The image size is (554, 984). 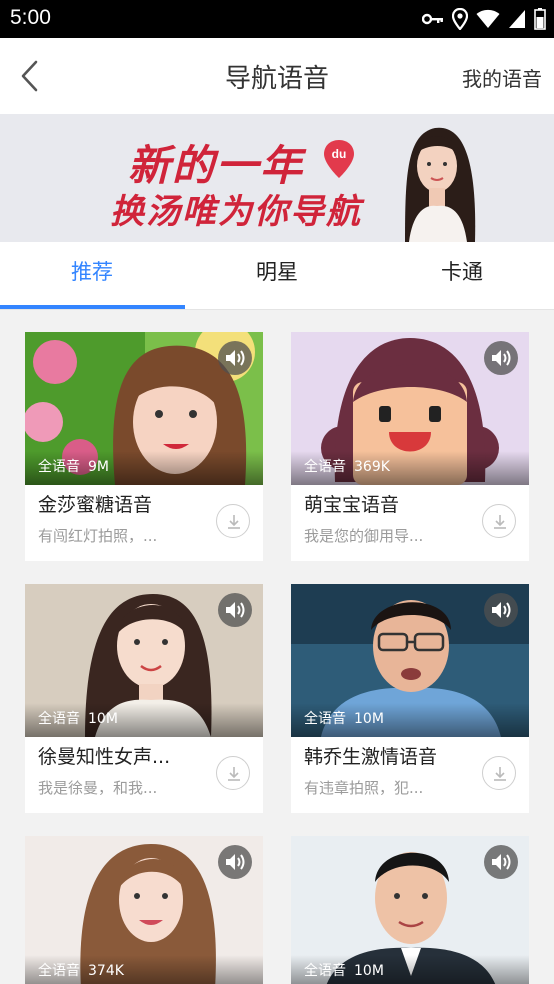 I want to click on battery-icon, so click(x=540, y=19).